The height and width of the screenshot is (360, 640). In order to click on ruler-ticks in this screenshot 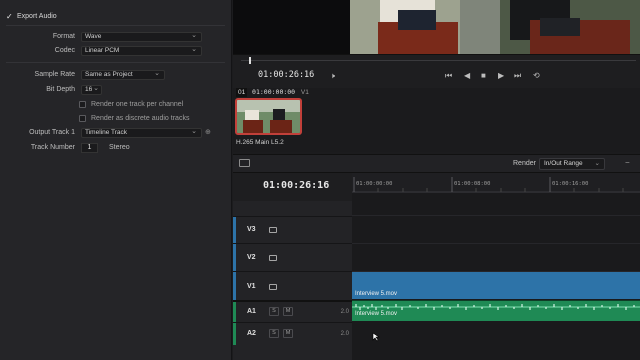, I will do `click(496, 185)`.